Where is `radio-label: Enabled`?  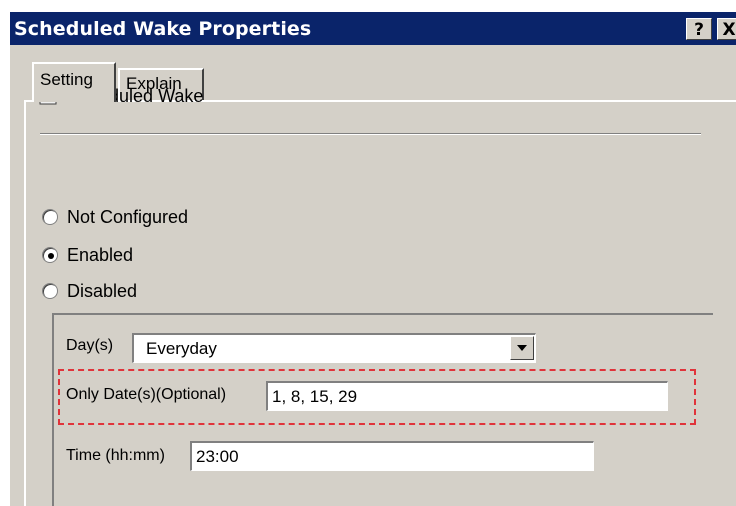 radio-label: Enabled is located at coordinates (100, 255).